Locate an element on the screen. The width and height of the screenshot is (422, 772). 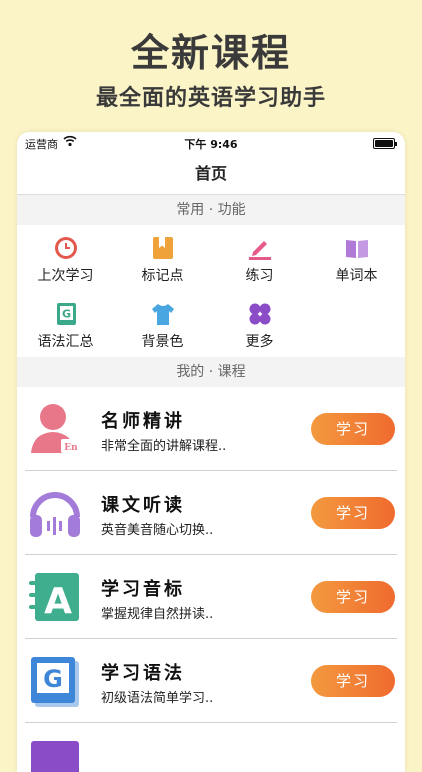
grammar-book-icon: G is located at coordinates (66, 314).